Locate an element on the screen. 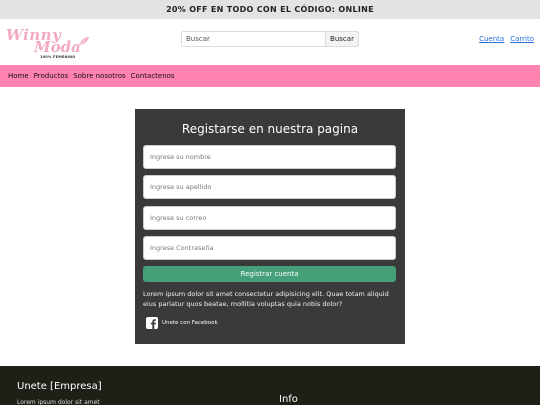  lastname-field is located at coordinates (269, 187).